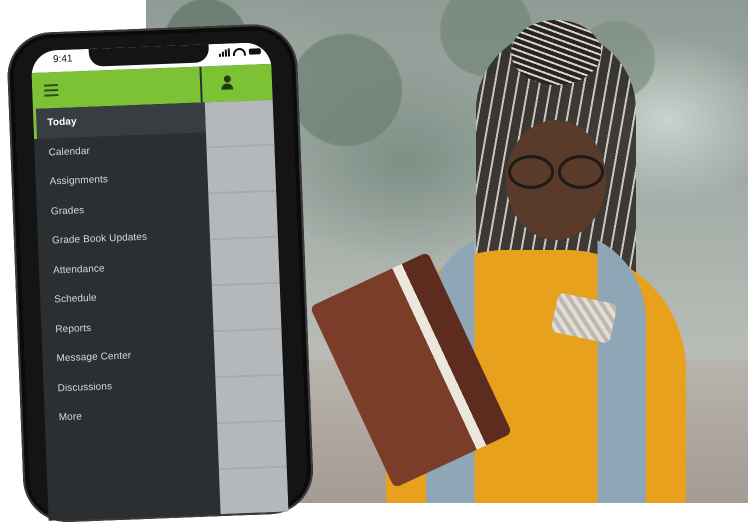 The width and height of the screenshot is (748, 524). I want to click on status-time: 9:41, so click(62, 59).